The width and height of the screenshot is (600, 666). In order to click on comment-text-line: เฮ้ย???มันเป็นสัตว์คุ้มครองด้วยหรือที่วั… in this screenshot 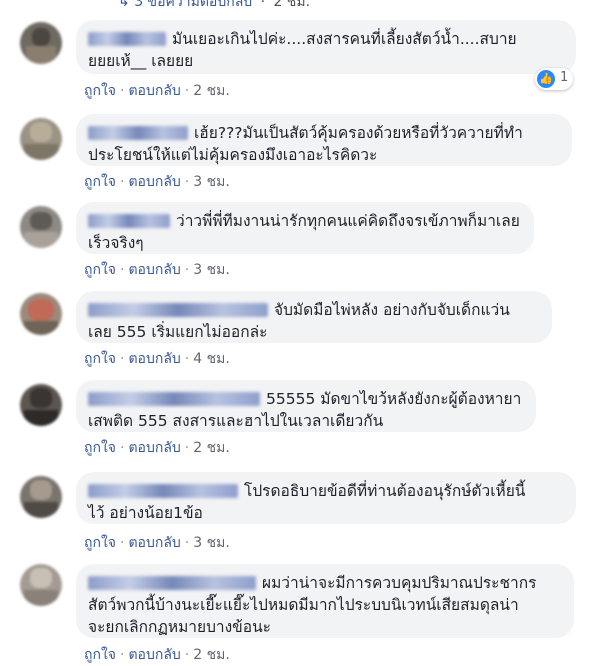, I will do `click(358, 133)`.